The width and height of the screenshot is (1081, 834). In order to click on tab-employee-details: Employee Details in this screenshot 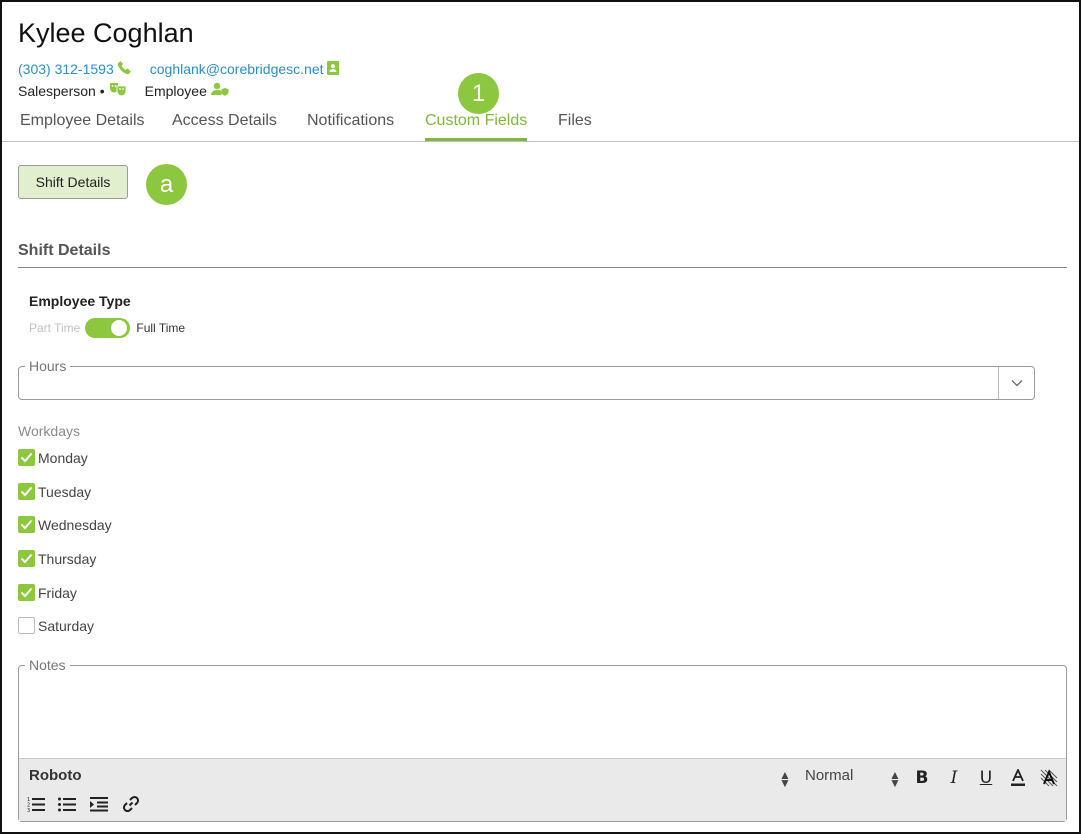, I will do `click(82, 125)`.